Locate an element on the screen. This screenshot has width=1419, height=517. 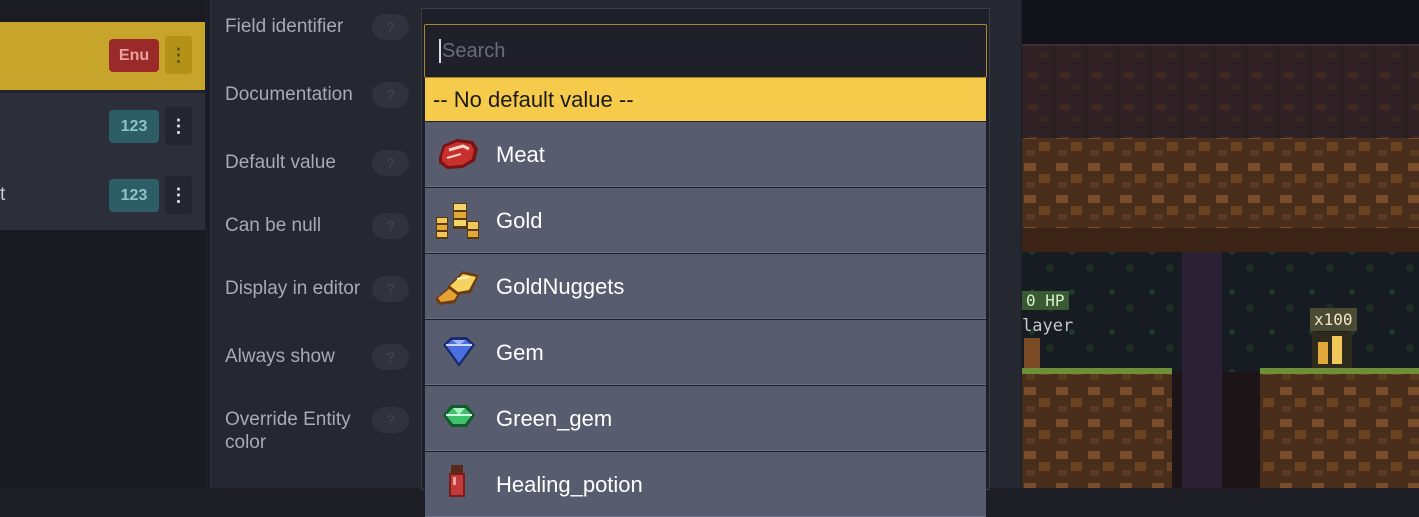
option-label: Meat is located at coordinates (520, 154).